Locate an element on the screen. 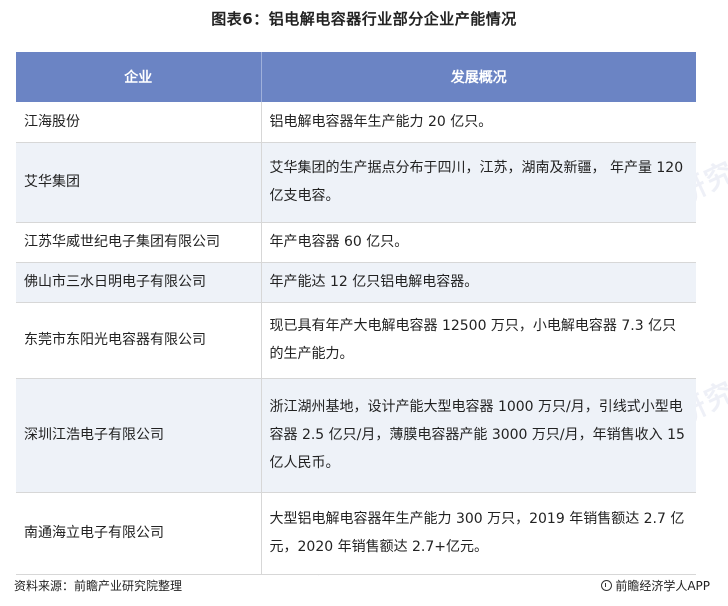  table-row: 佛山市三水日明电子有限公司 年产能达 12 亿只铝电解电容器。 is located at coordinates (356, 282).